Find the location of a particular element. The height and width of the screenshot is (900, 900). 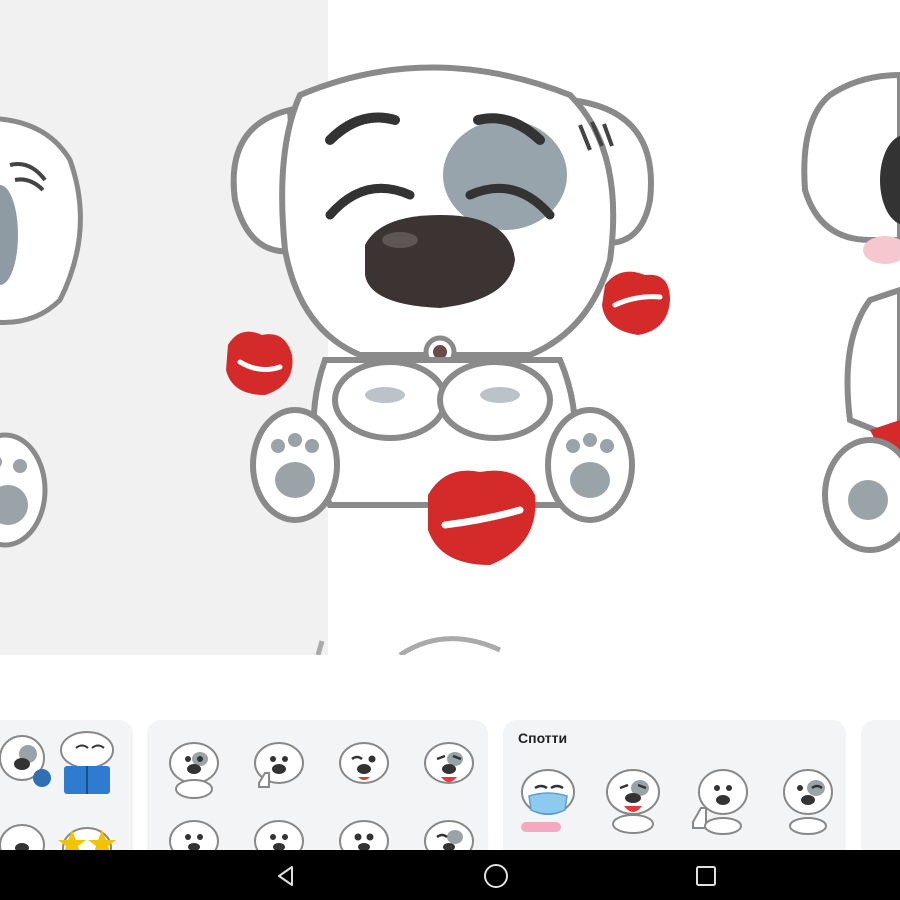

dog-stars-sticker is located at coordinates (87, 835).